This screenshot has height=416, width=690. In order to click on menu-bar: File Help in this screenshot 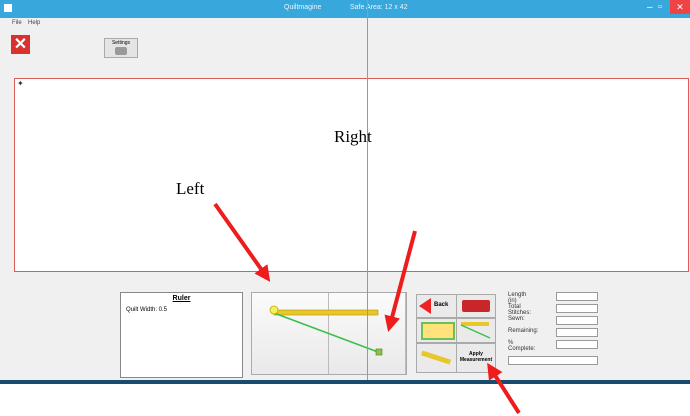, I will do `click(345, 24)`.